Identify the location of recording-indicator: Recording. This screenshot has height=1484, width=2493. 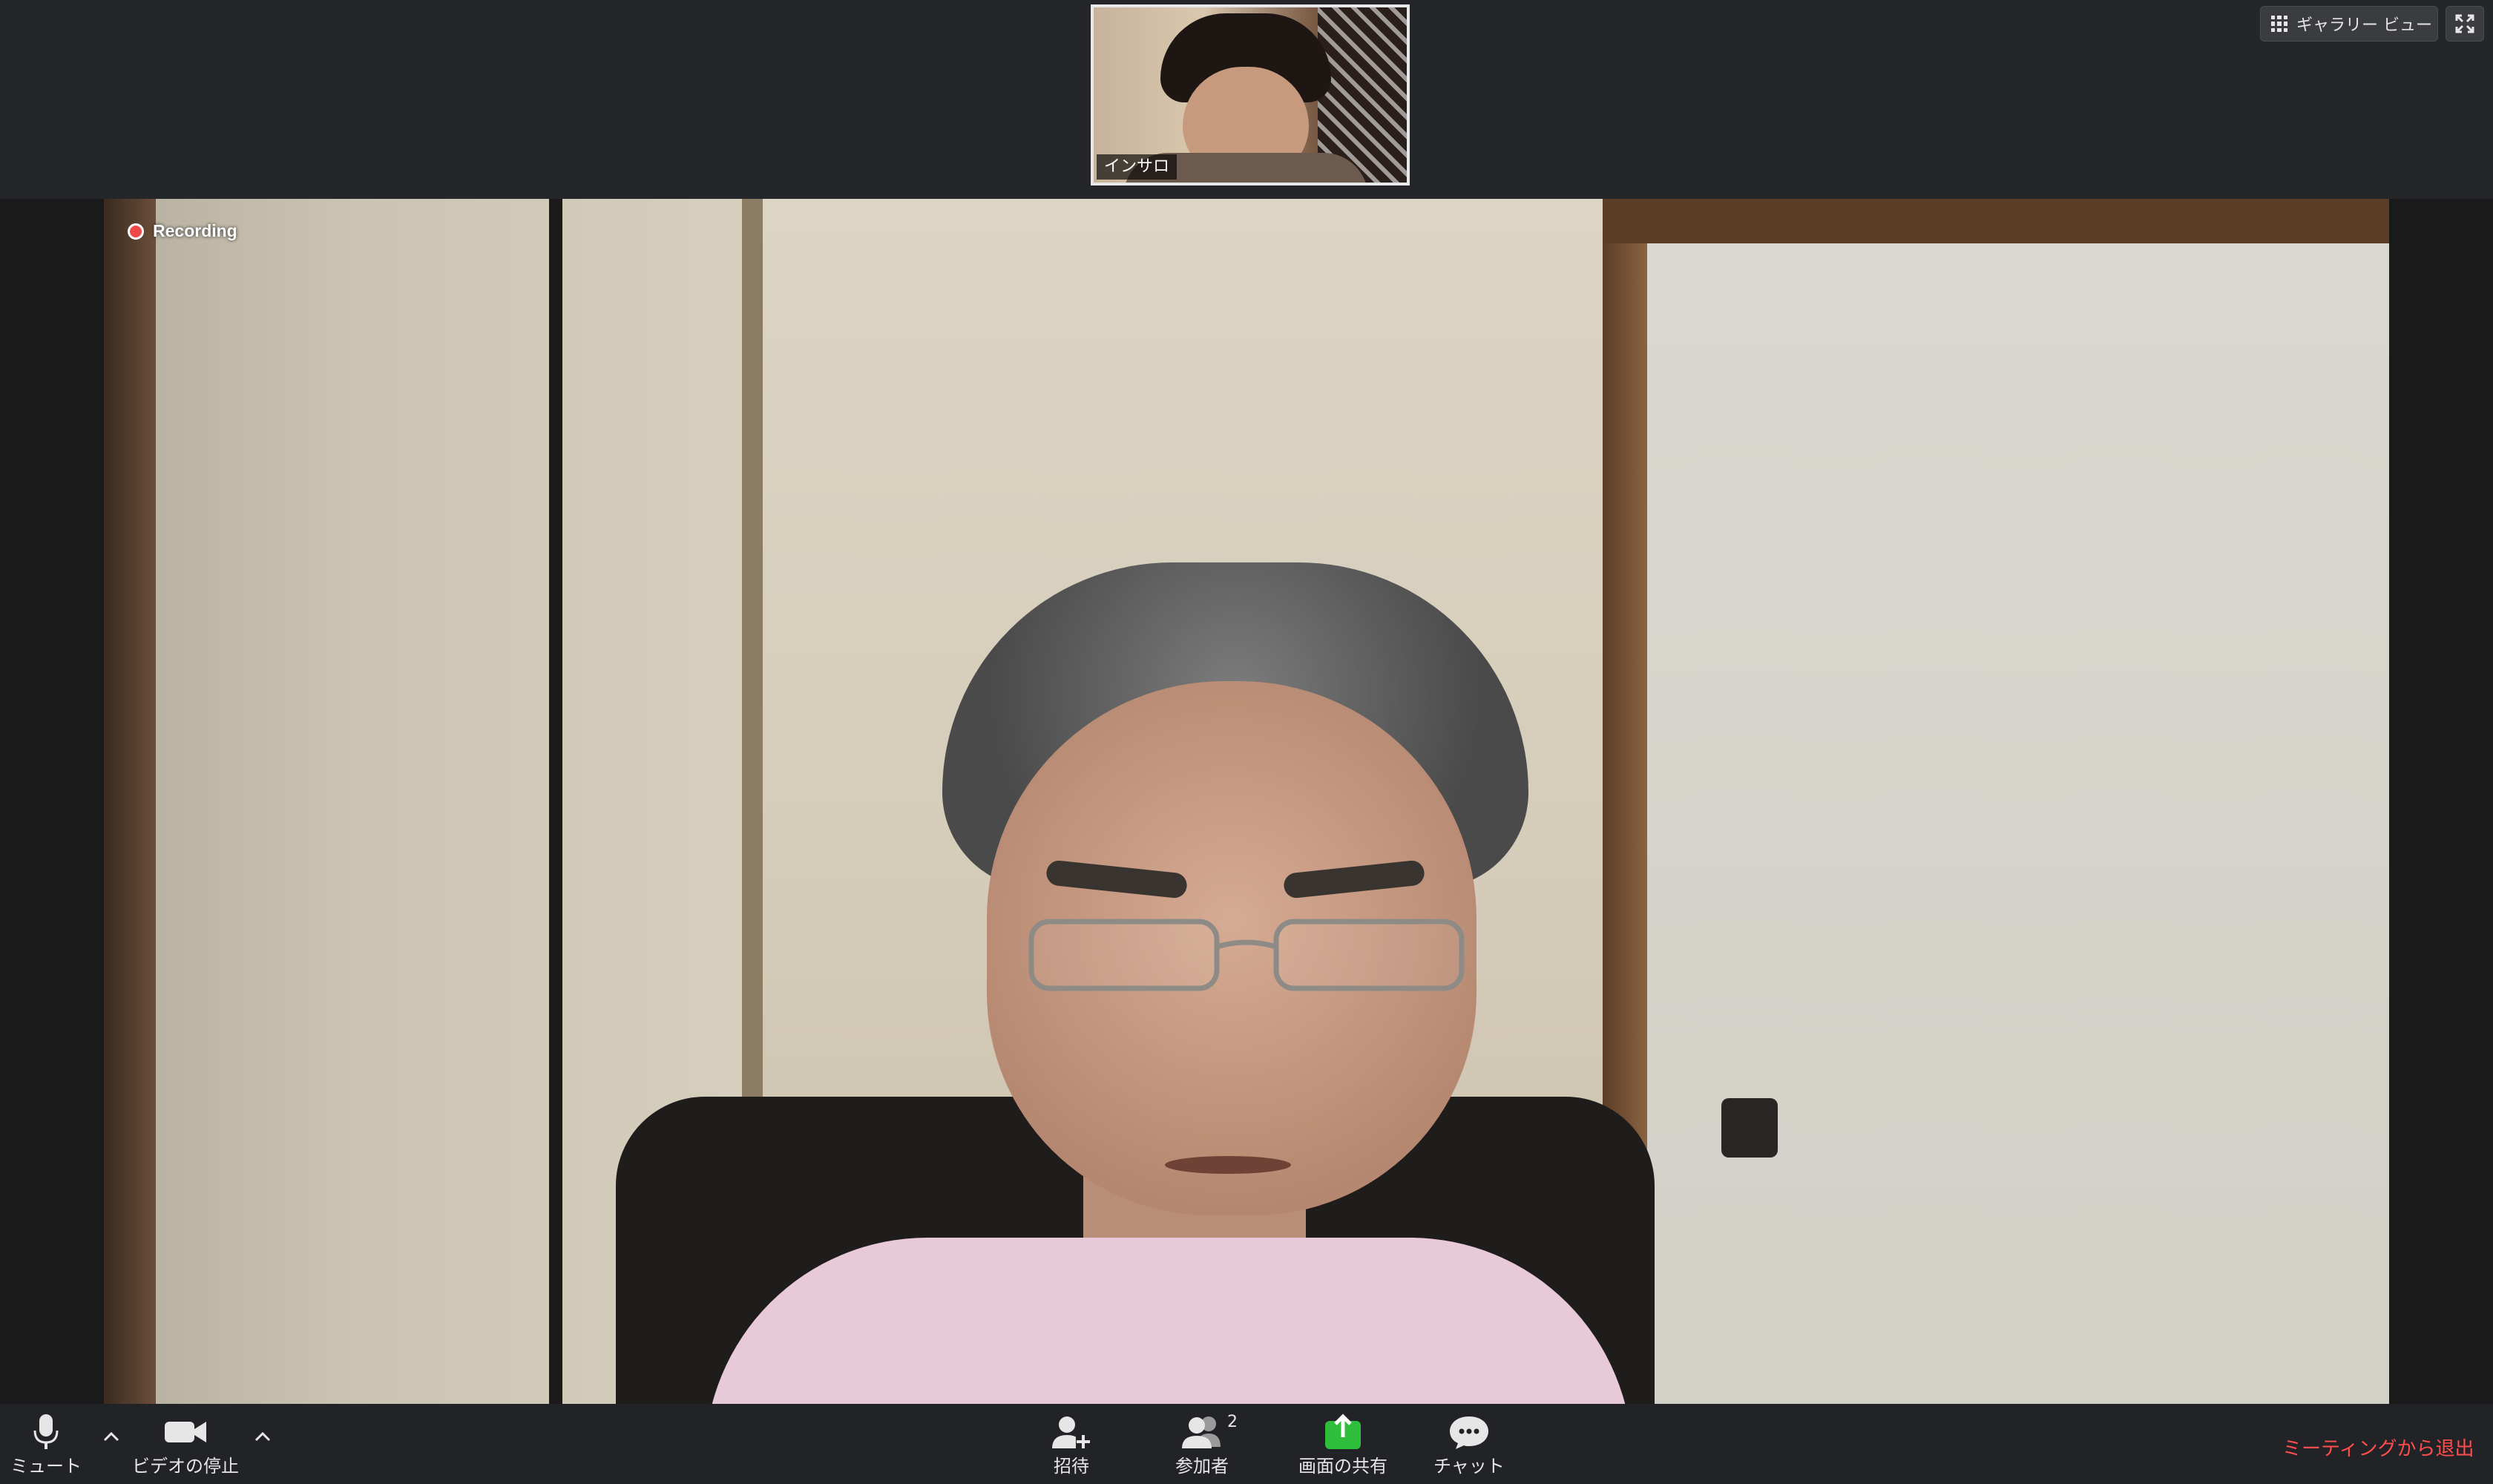
(182, 231).